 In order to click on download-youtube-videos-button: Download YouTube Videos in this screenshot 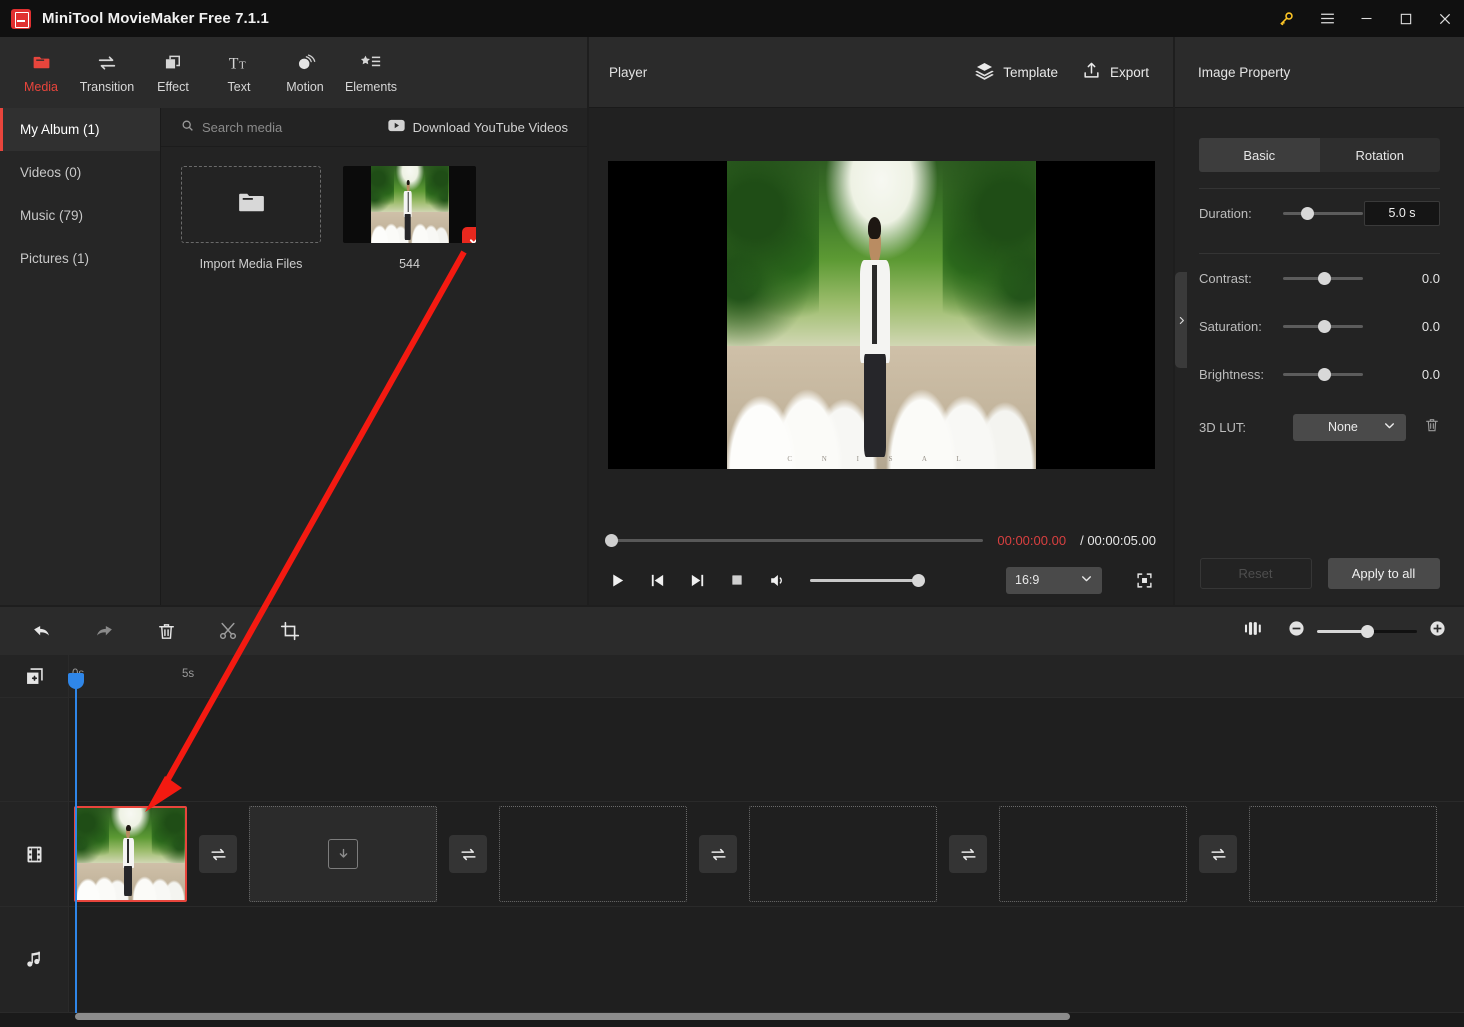, I will do `click(477, 127)`.